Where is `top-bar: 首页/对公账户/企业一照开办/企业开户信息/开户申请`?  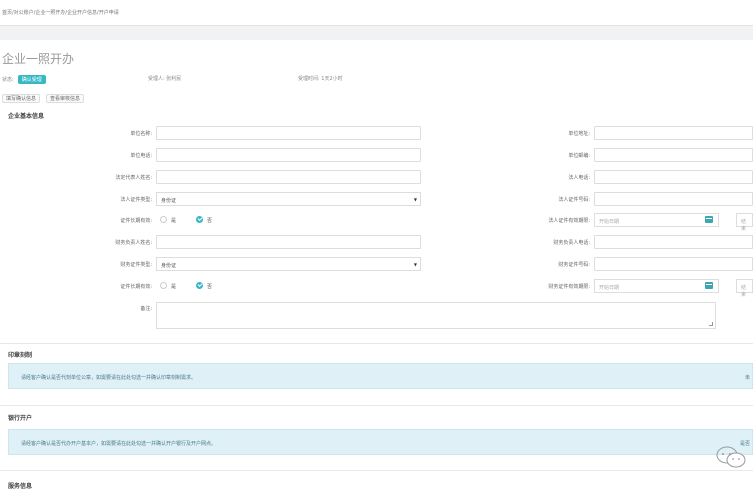 top-bar: 首页/对公账户/企业一照开办/企业开户信息/开户申请 is located at coordinates (376, 13).